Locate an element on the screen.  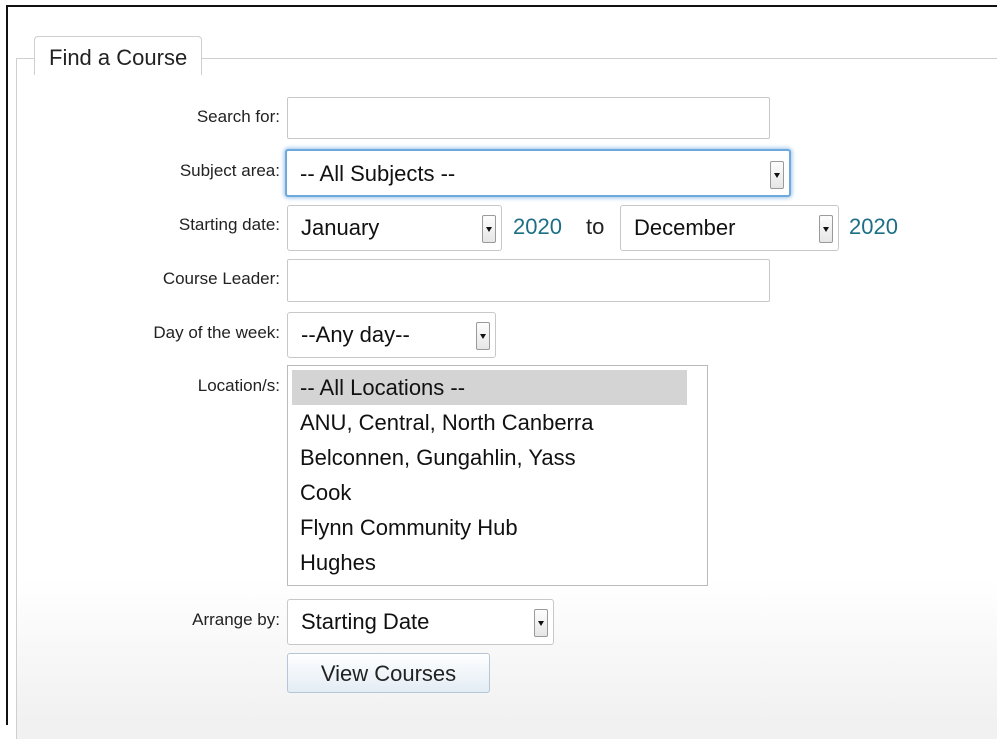
day-of-week-value: --Any day-- is located at coordinates (355, 334).